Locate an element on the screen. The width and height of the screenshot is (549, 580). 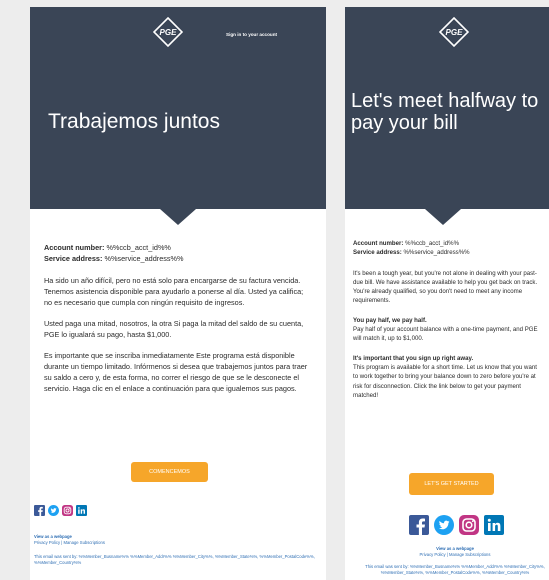
cta-button: LET'S GET STARTED is located at coordinates (451, 484).